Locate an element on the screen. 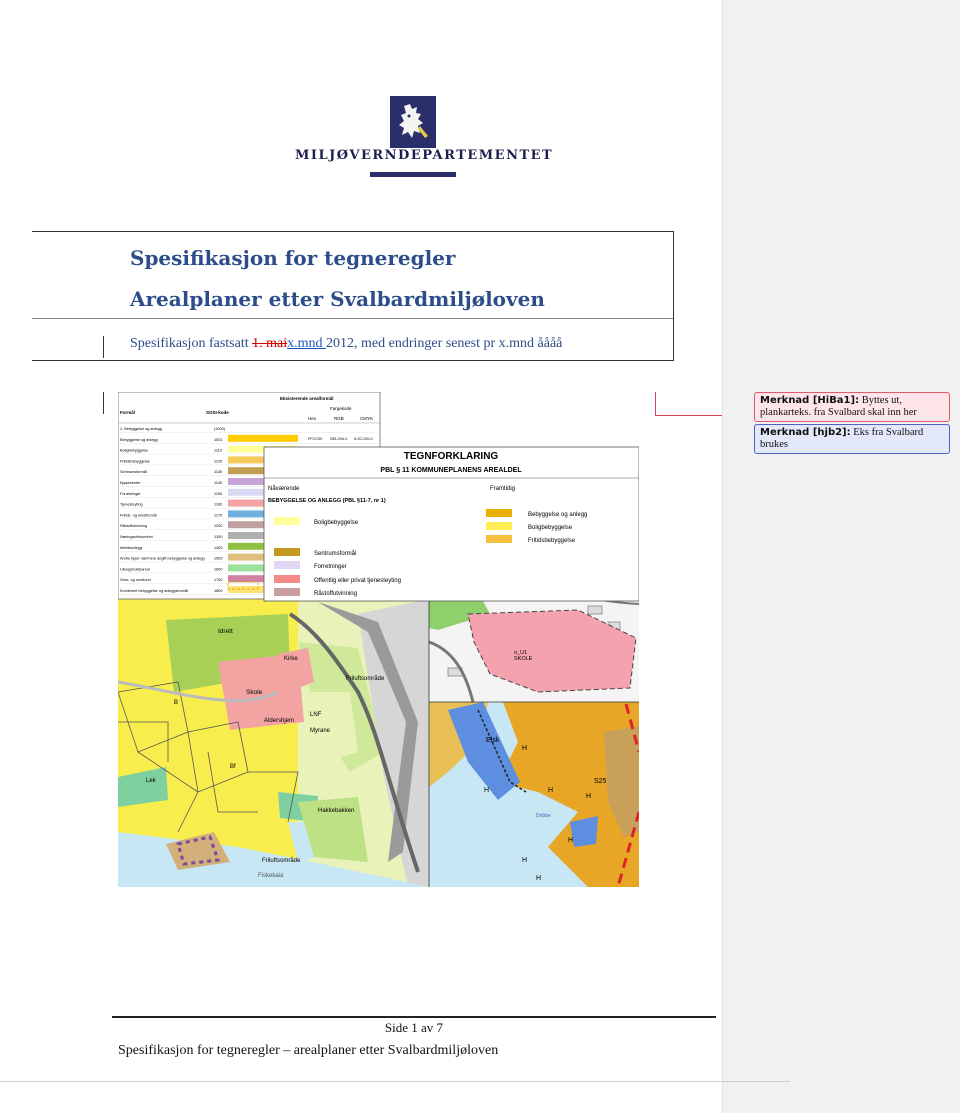  subtitle-suffix: 2012, med endringer senest pr x.mnd åååå is located at coordinates (444, 343).